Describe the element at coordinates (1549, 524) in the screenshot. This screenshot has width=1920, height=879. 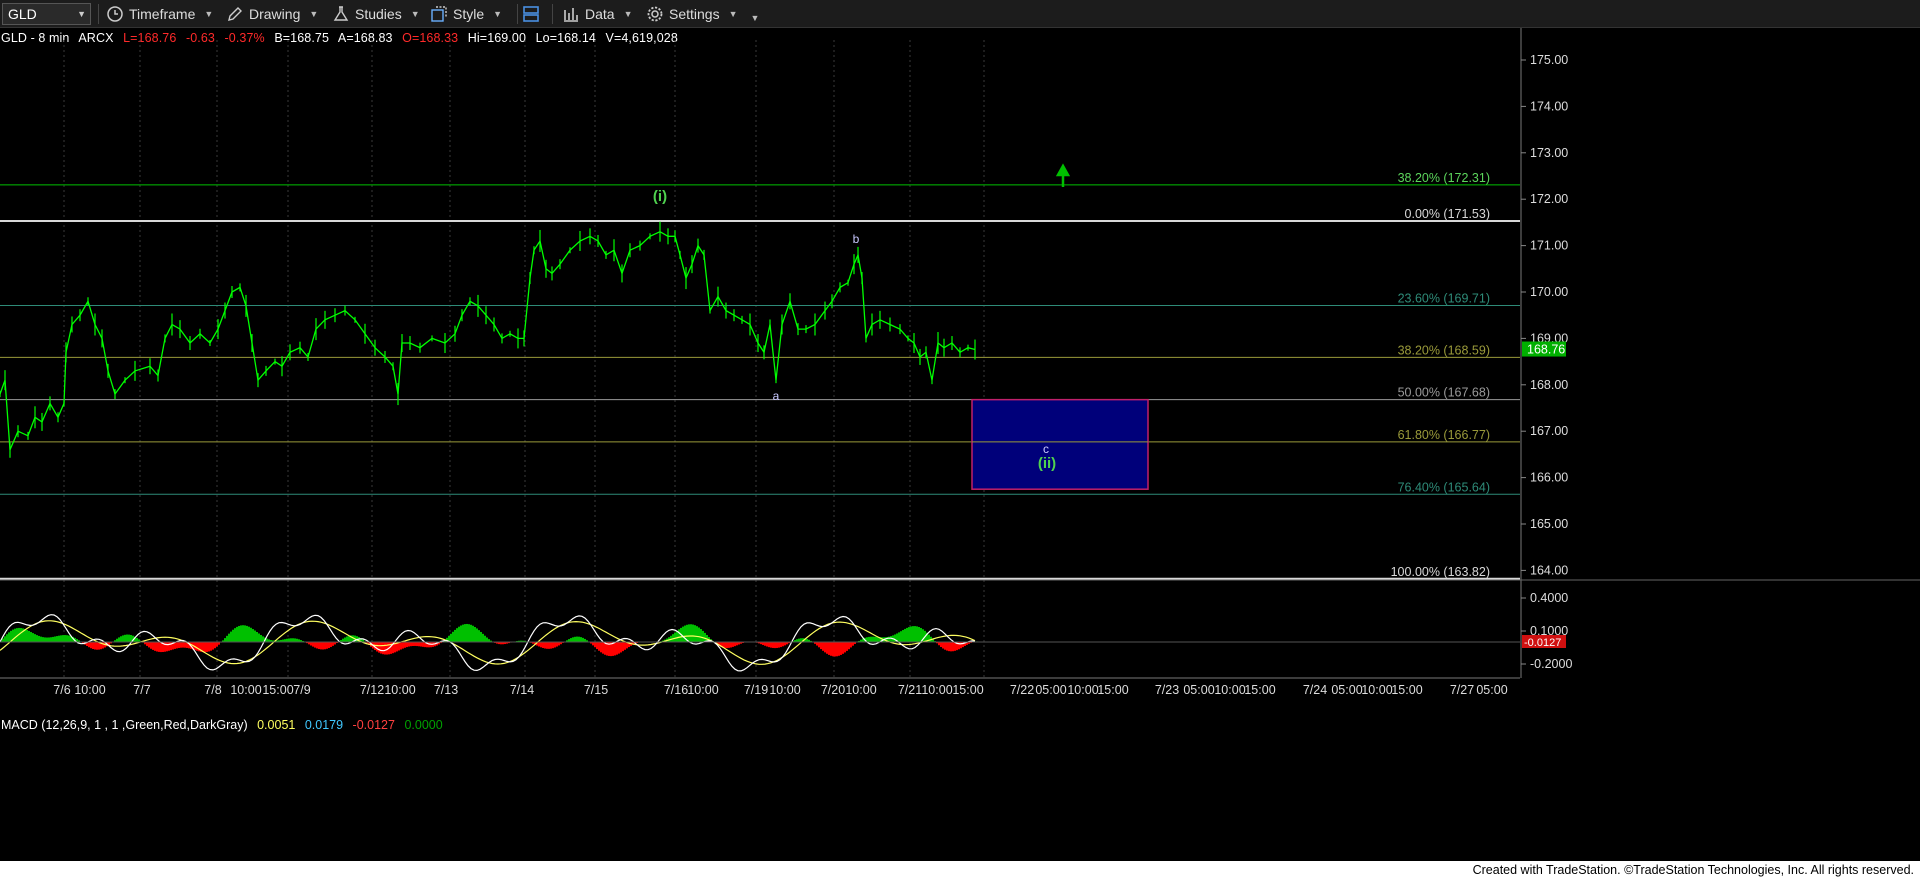
I see `price-tick-label: 165.00` at that location.